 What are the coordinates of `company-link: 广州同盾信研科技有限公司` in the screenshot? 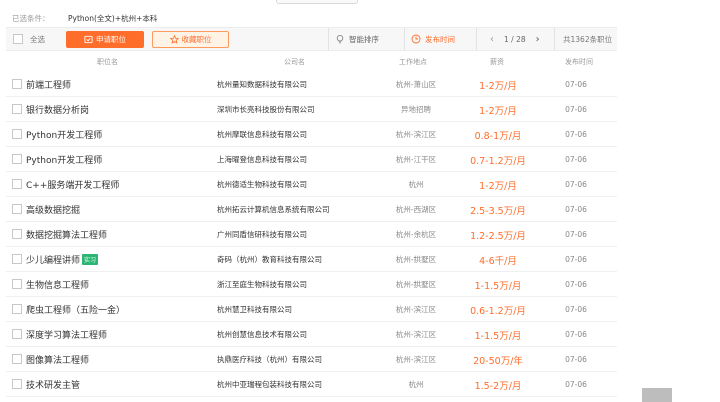 It's located at (262, 234).